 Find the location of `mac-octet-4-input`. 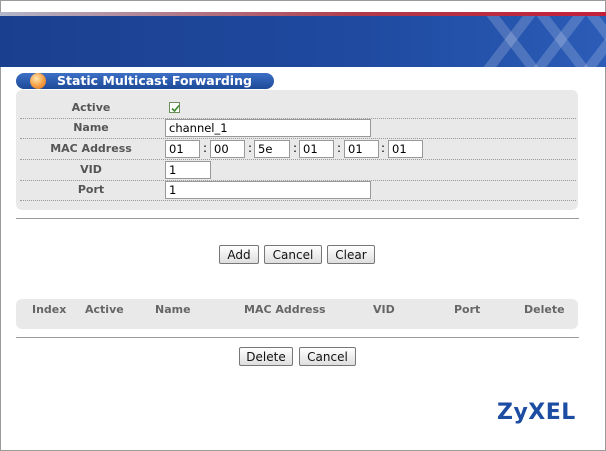

mac-octet-4-input is located at coordinates (316, 149).